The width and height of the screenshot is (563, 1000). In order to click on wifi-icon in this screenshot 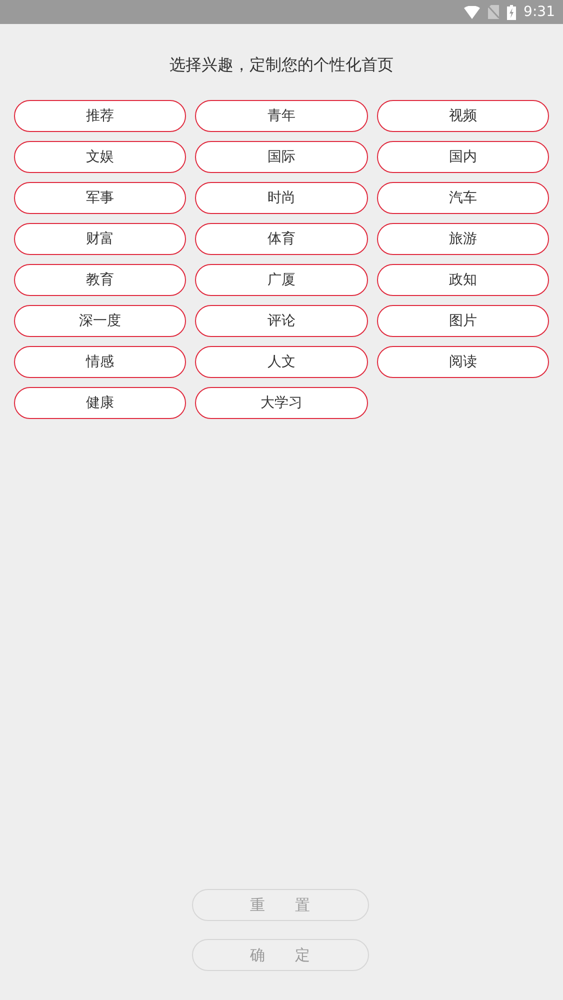, I will do `click(472, 12)`.